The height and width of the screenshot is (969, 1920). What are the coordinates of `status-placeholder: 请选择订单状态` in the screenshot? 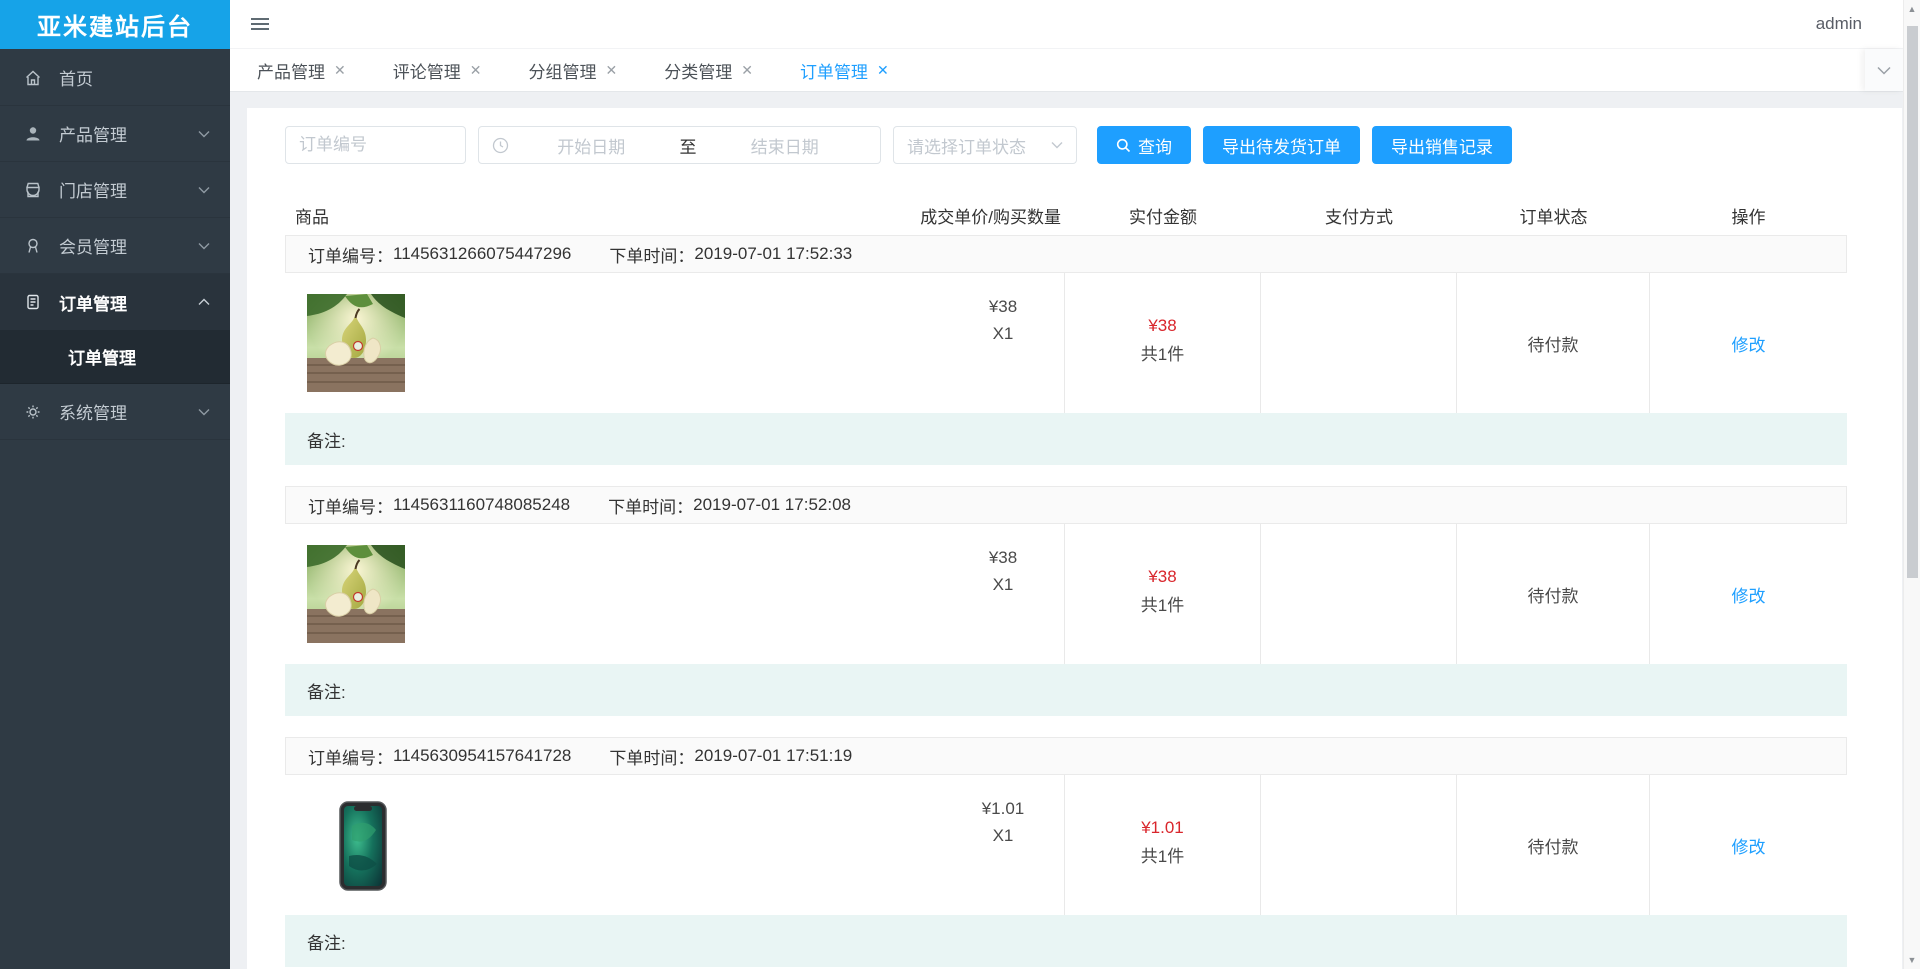 It's located at (966, 147).